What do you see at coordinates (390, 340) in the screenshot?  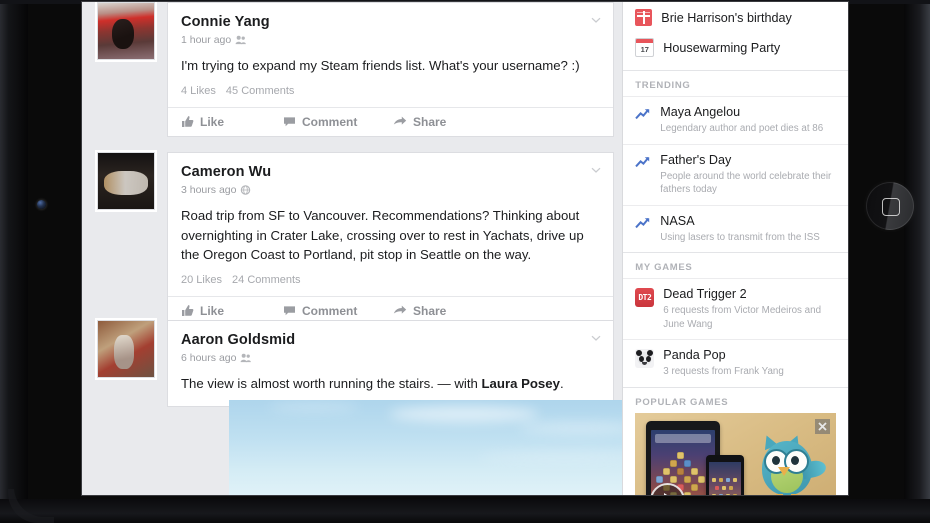 I see `post-author: Aaron Goldsmid` at bounding box center [390, 340].